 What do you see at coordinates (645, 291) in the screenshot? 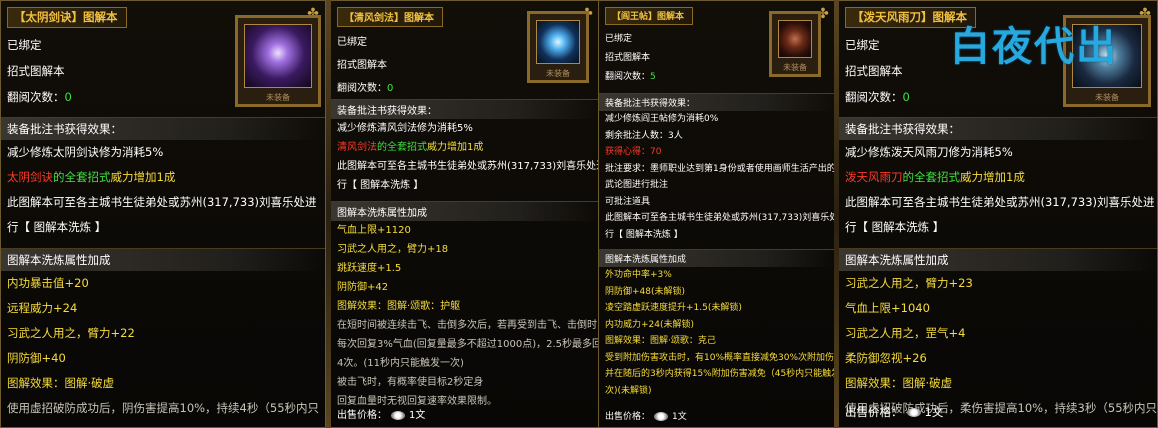
I see `refine-attribute-line: 阴防御+48(未解锁)` at bounding box center [645, 291].